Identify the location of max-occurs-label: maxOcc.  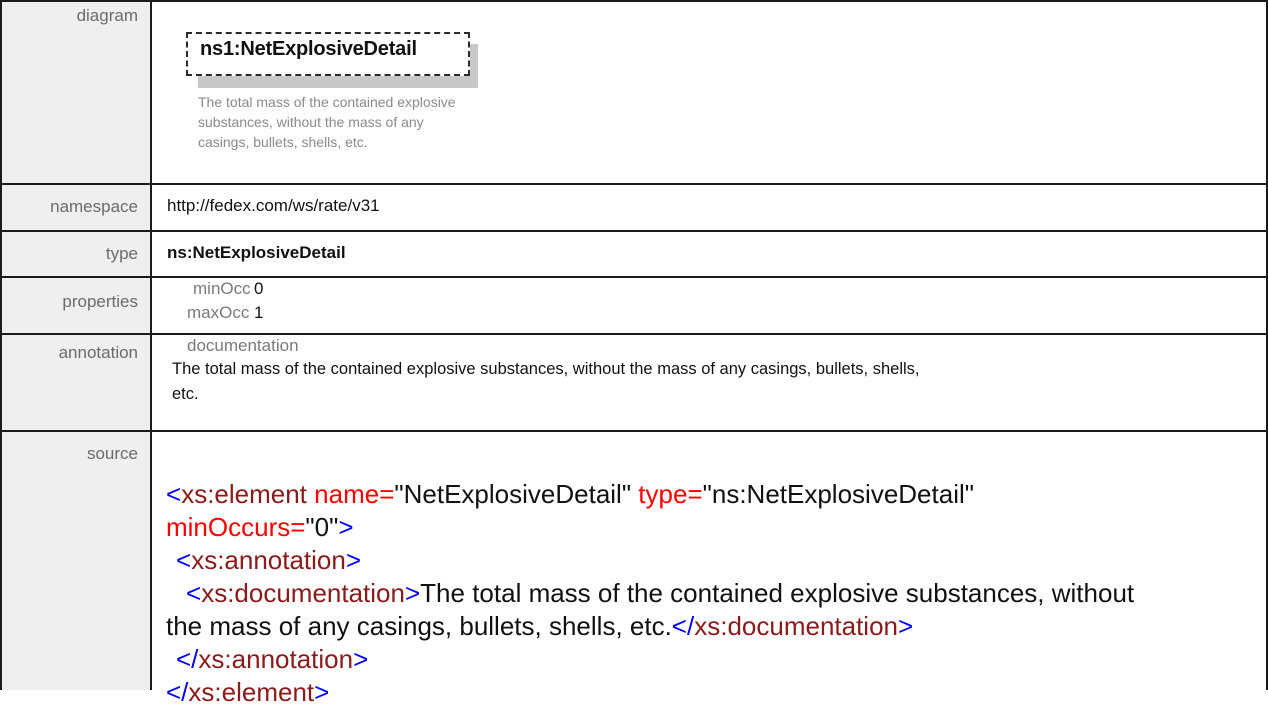
(218, 312).